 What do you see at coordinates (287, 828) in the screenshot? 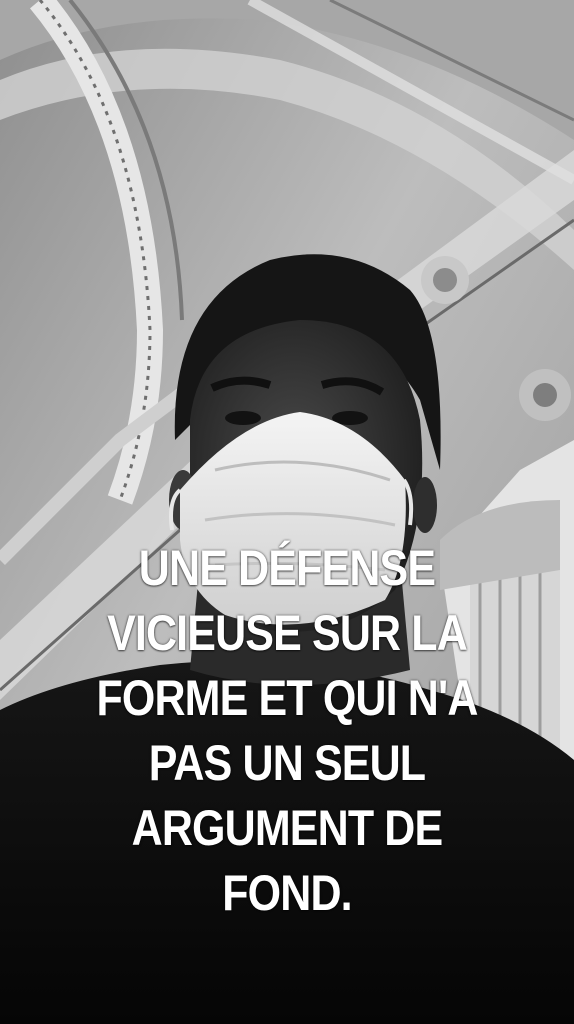
I see `caption-line: ARGUMENT DE` at bounding box center [287, 828].